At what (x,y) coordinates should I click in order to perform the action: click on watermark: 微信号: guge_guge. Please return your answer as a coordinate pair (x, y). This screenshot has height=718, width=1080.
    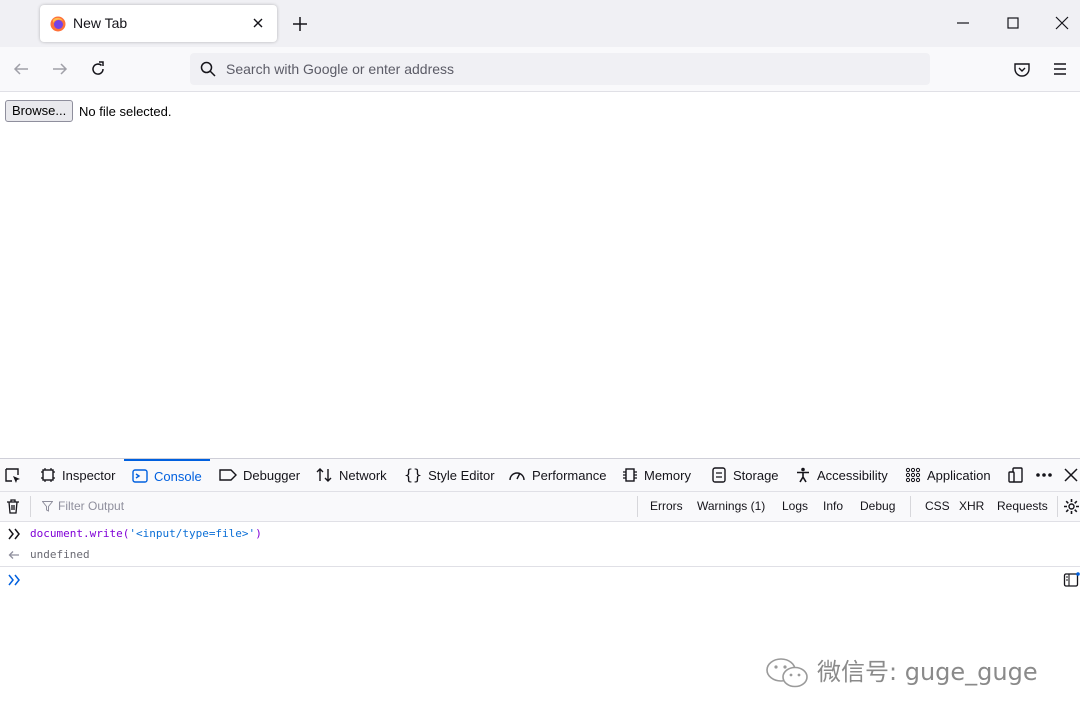
    Looking at the image, I should click on (901, 670).